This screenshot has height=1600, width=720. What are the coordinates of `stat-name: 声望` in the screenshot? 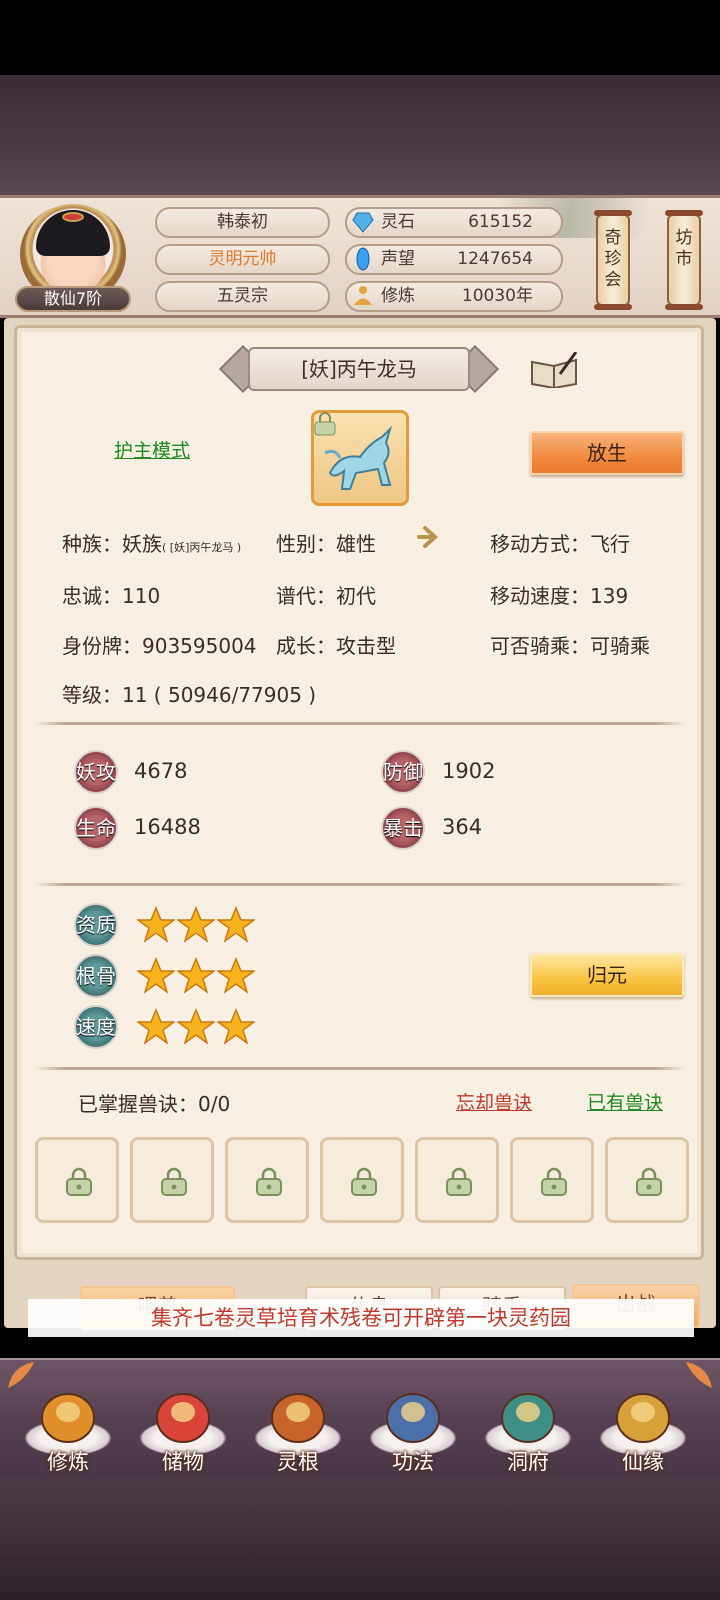 It's located at (398, 259).